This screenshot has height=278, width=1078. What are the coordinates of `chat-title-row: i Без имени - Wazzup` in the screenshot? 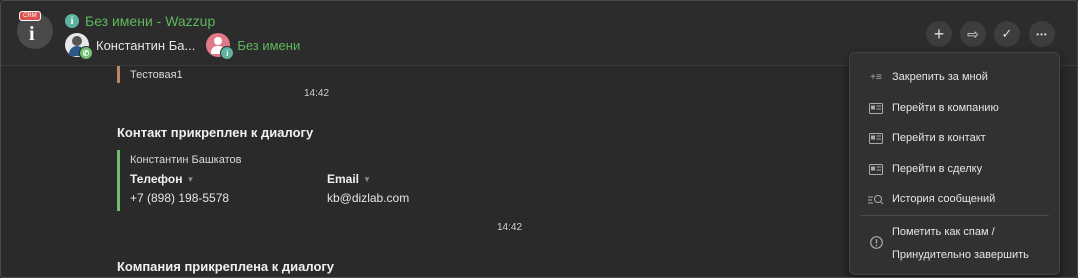 It's located at (140, 21).